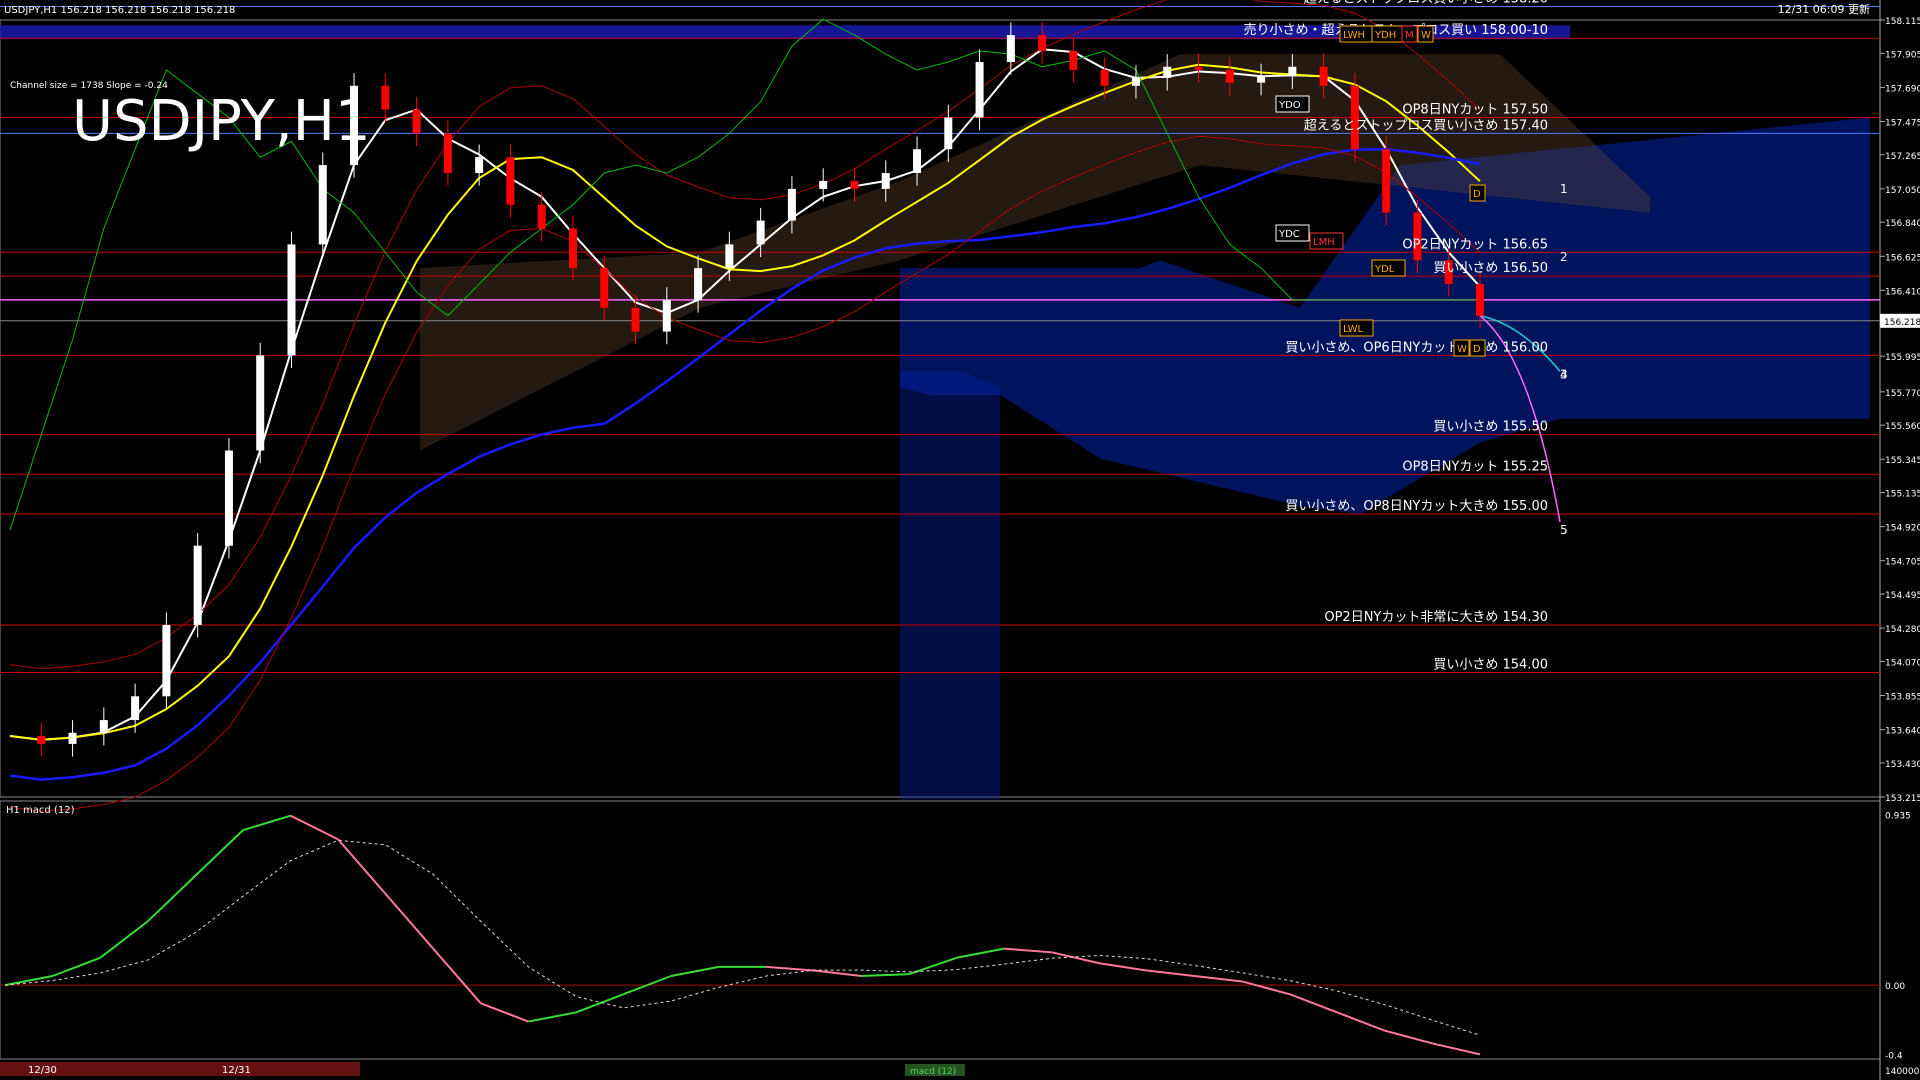  I want to click on axis-tick-label: 154.495, so click(1902, 596).